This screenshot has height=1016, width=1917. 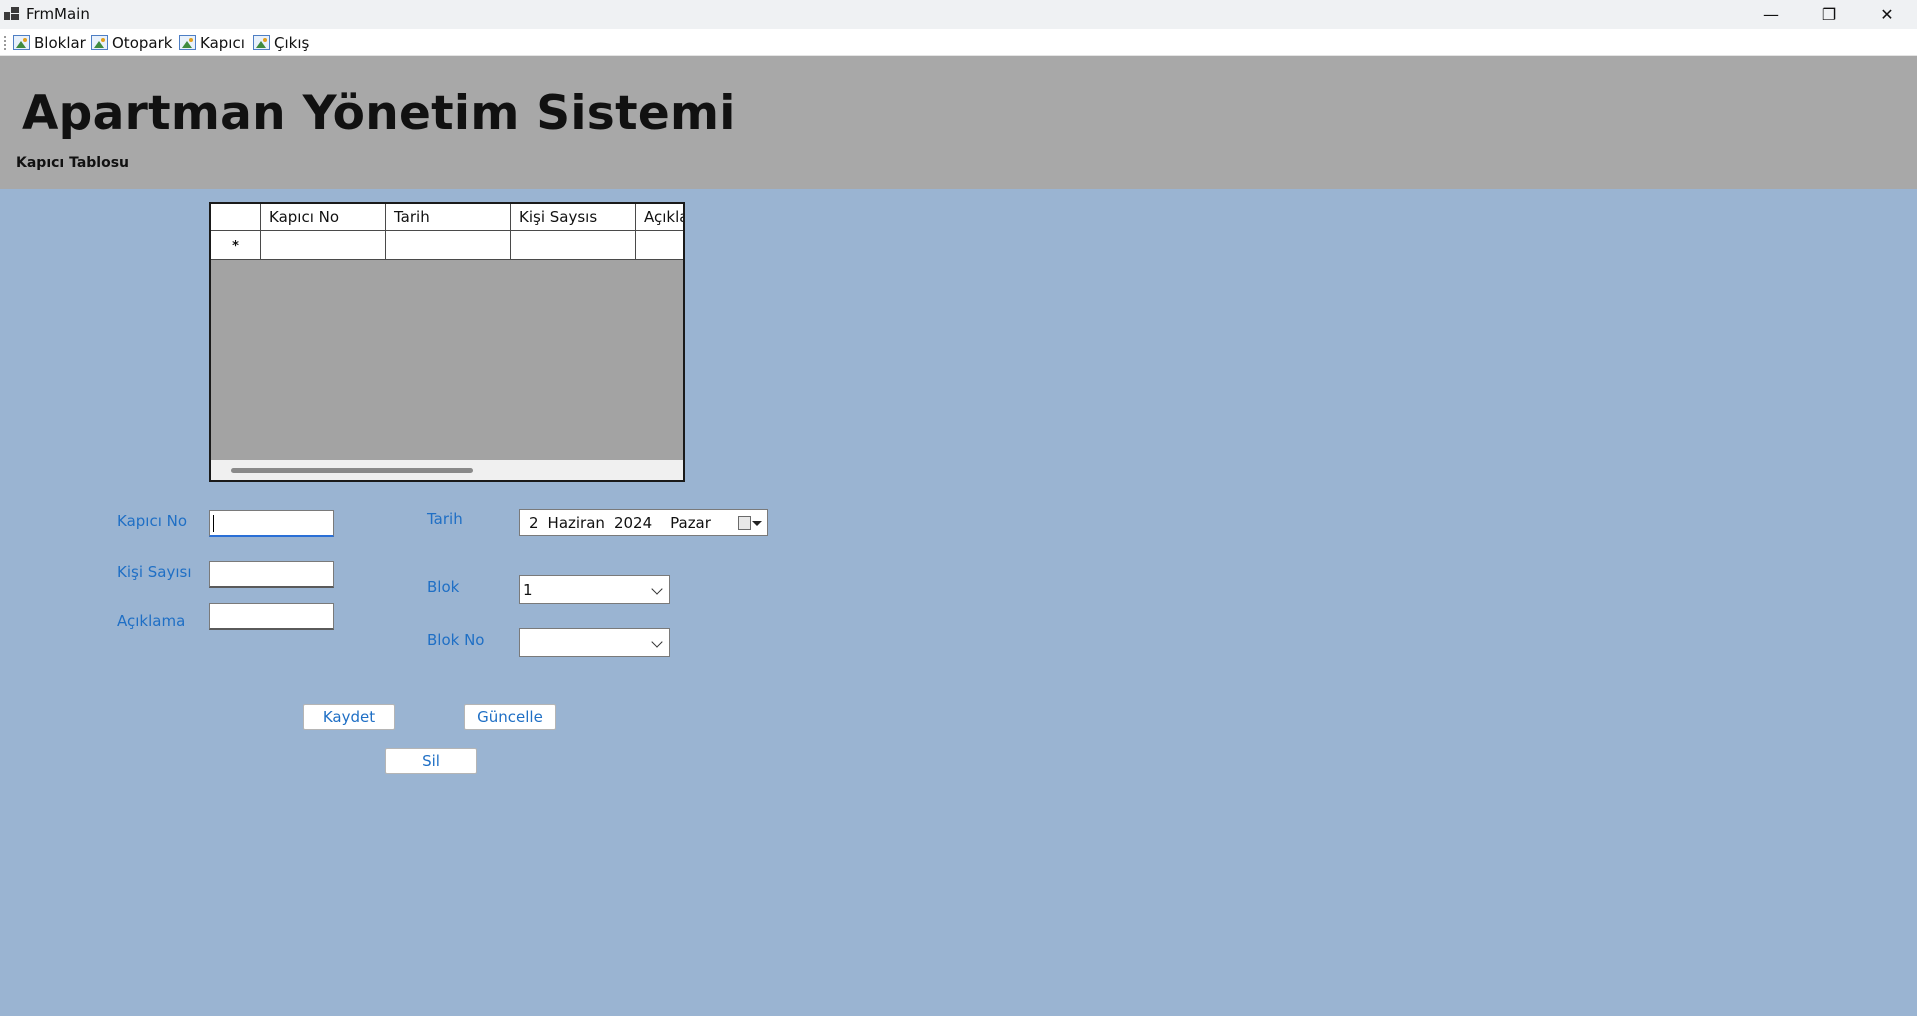 What do you see at coordinates (352, 470) in the screenshot?
I see `scrollbar-thumb` at bounding box center [352, 470].